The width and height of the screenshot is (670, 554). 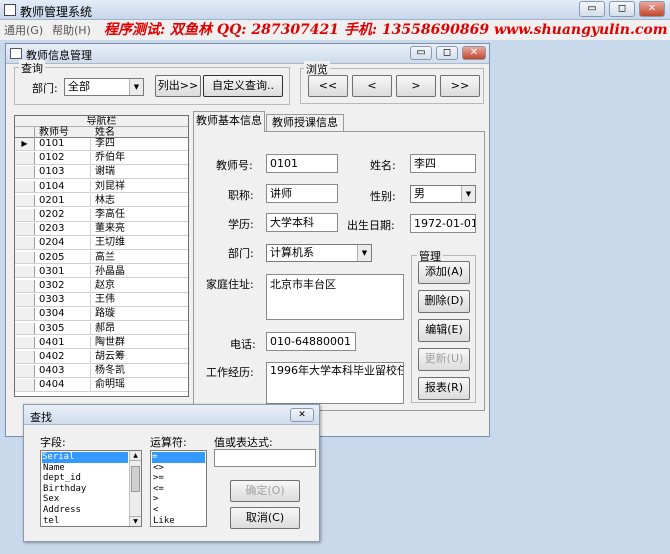 What do you see at coordinates (335, 297) in the screenshot?
I see `address-field: 北京市丰台区` at bounding box center [335, 297].